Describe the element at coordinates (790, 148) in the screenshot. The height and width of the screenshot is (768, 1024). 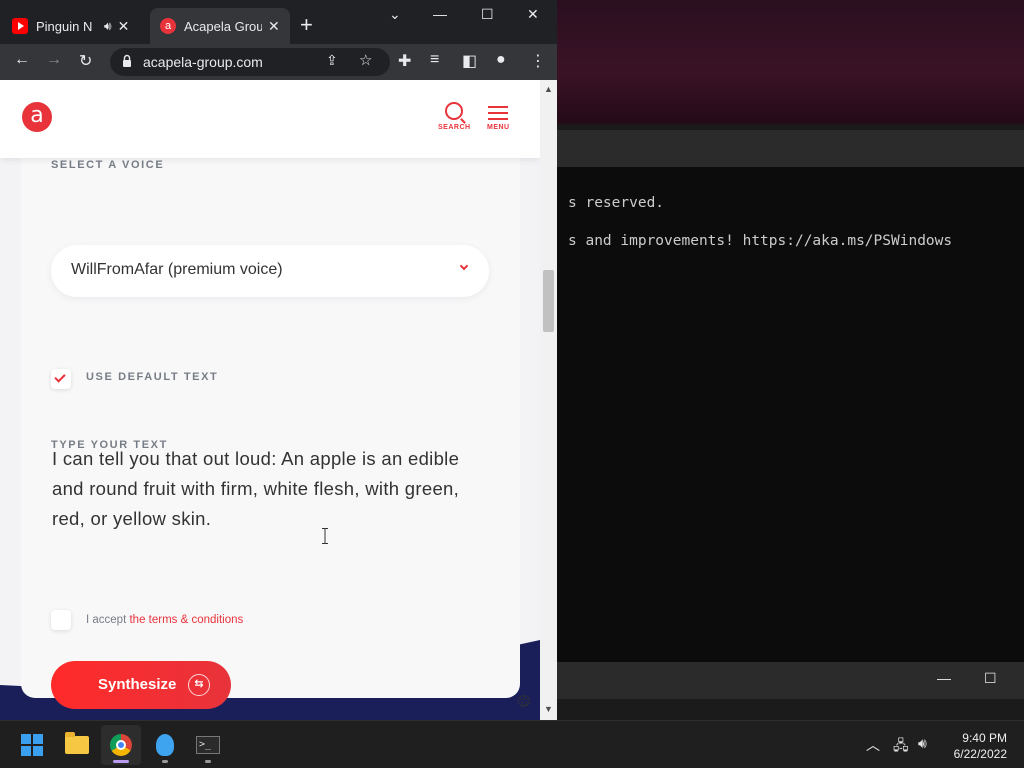
I see `terminal-titlebar` at that location.